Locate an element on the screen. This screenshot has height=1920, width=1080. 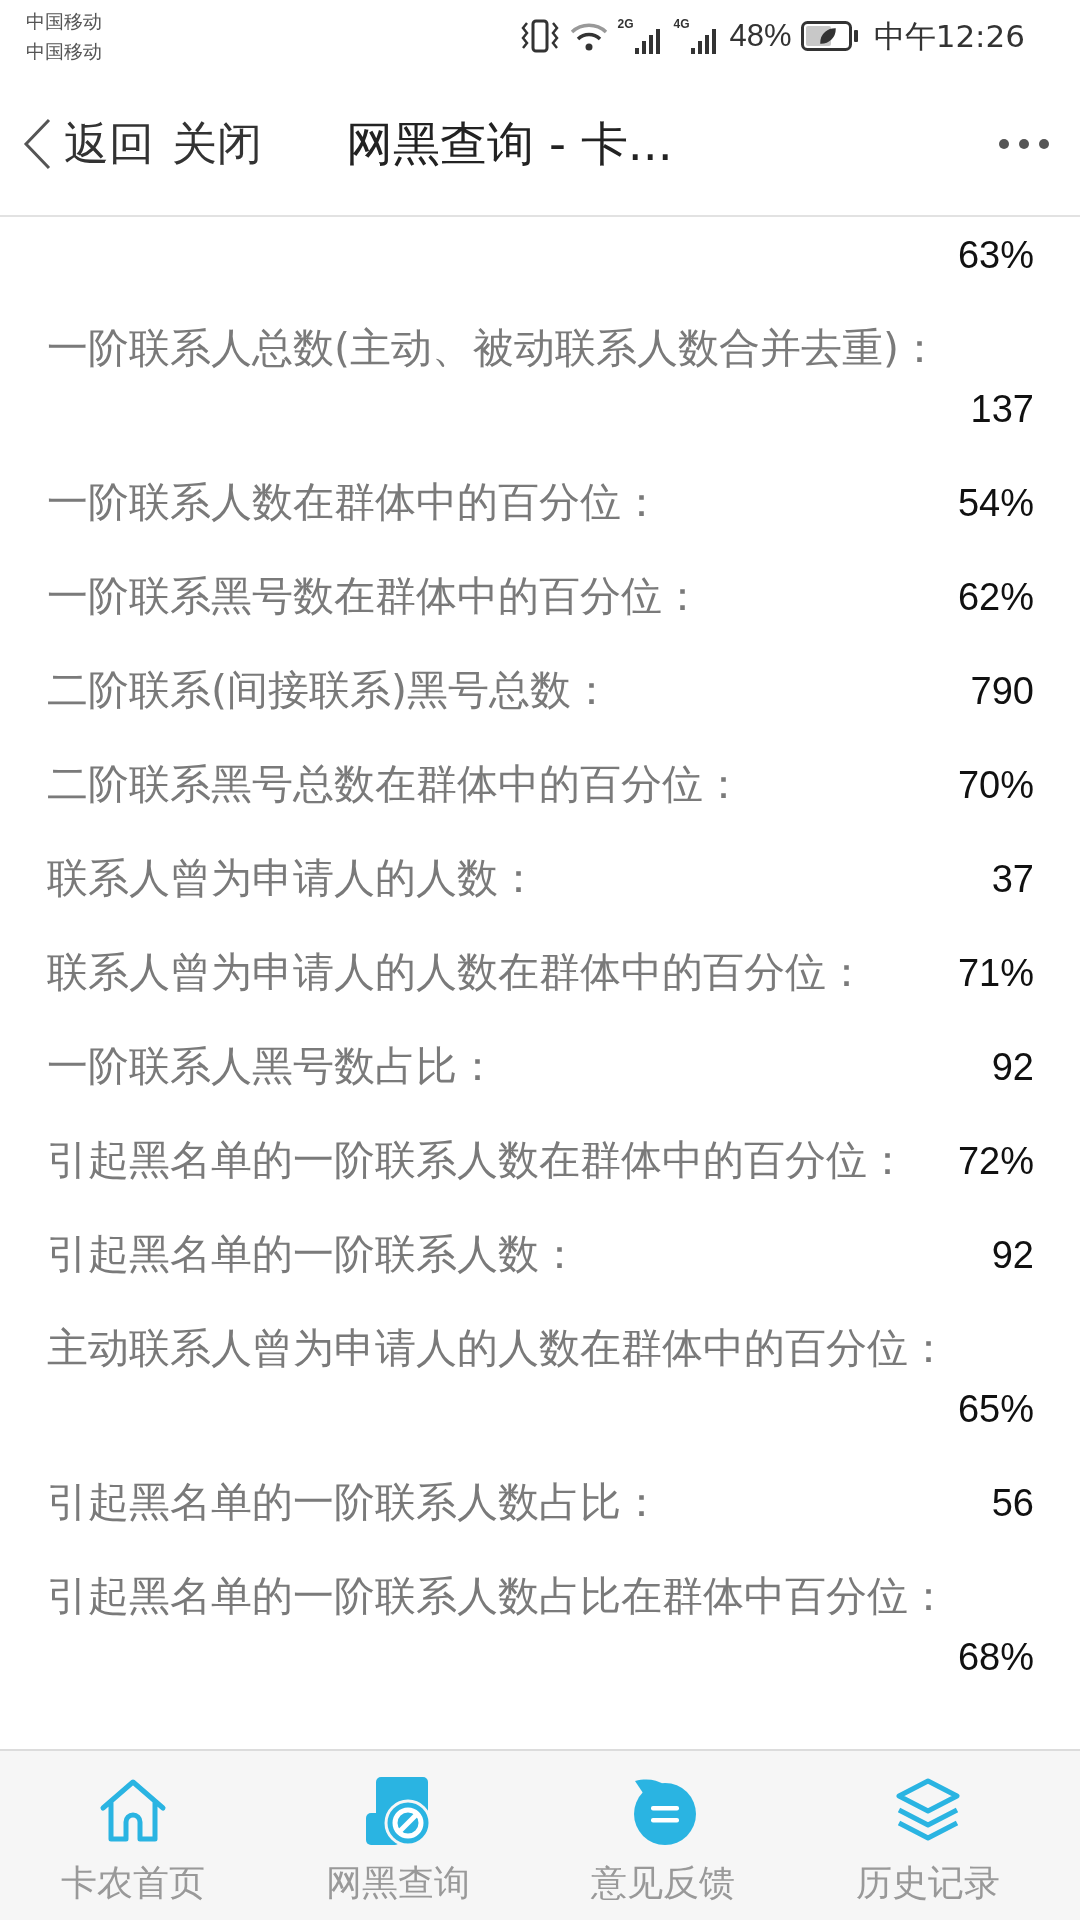
network-type: 2G is located at coordinates (625, 24).